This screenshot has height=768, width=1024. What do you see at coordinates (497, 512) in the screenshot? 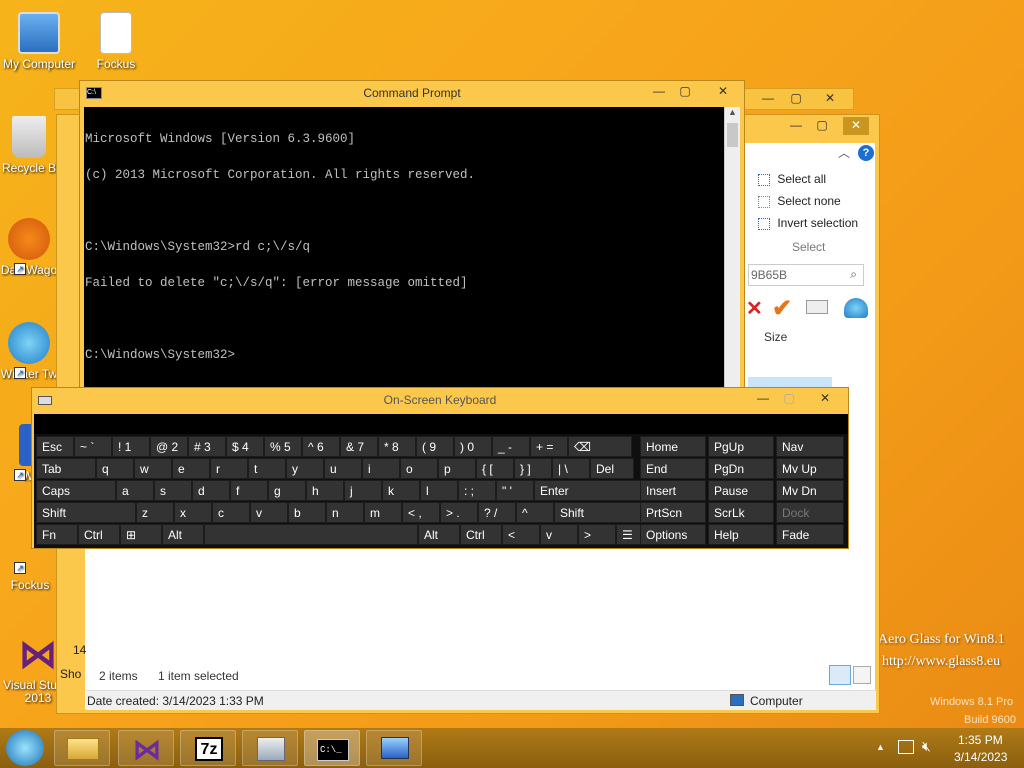
I see `key-slash: ? /` at bounding box center [497, 512].